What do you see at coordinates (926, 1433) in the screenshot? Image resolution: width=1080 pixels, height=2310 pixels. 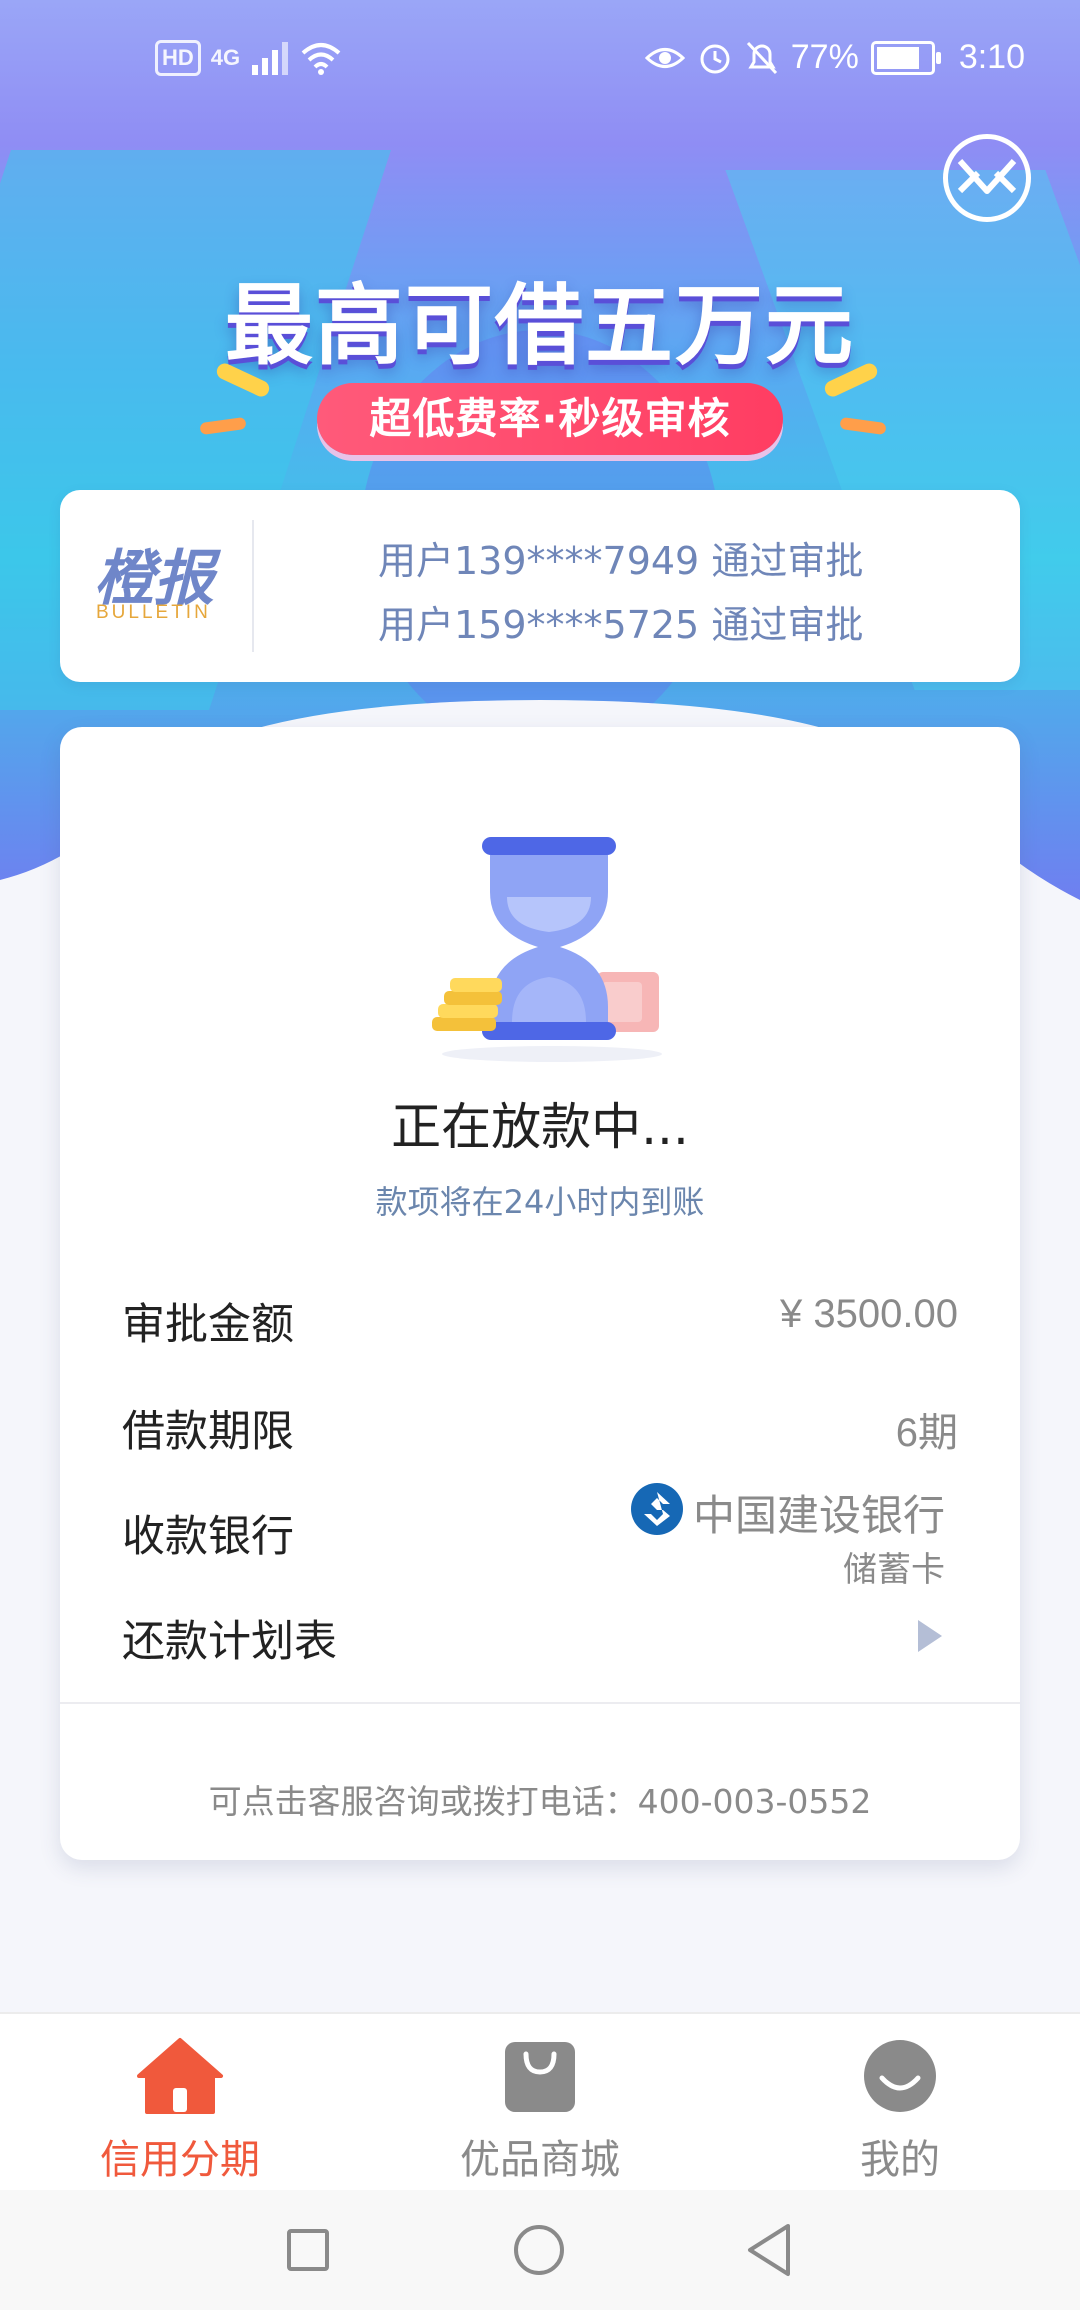 I see `loan-term-value: 6期` at bounding box center [926, 1433].